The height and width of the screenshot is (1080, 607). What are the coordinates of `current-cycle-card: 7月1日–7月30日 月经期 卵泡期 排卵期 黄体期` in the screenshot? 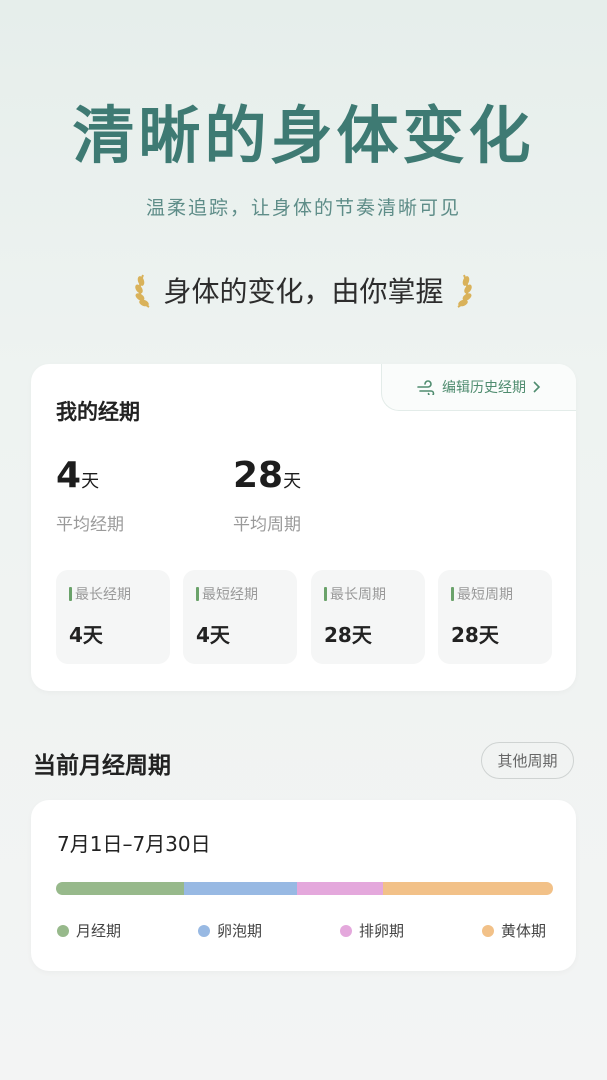 It's located at (303, 885).